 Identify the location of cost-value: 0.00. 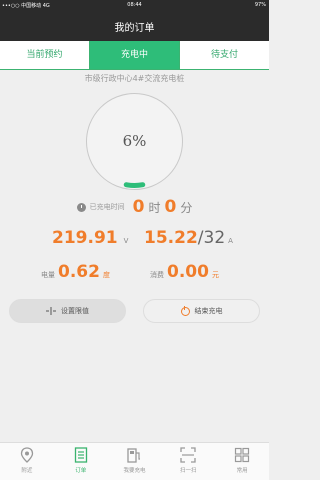
(188, 272).